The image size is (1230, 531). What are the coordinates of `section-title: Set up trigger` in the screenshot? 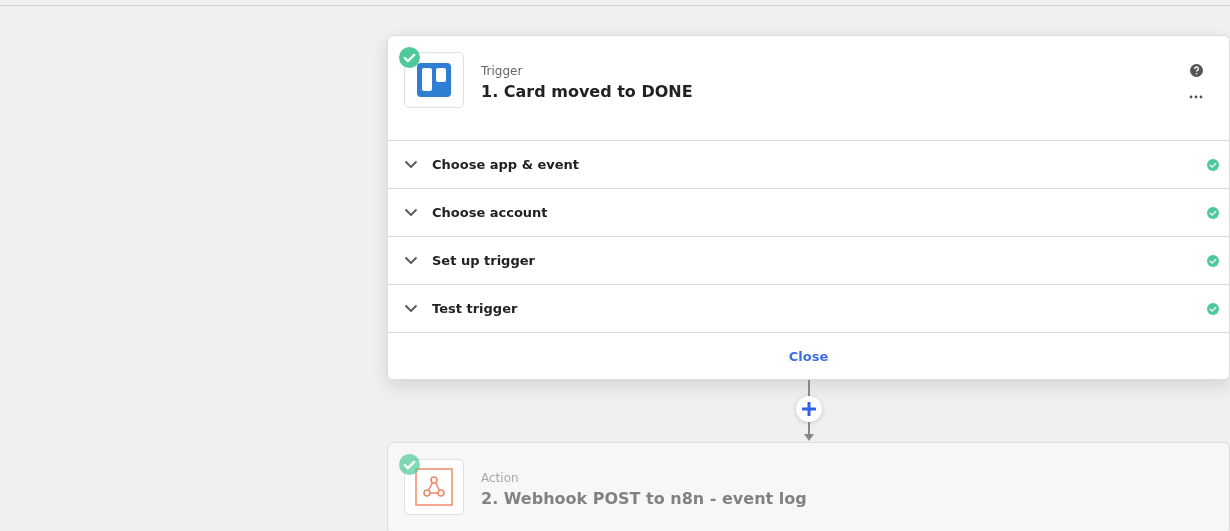 It's located at (819, 260).